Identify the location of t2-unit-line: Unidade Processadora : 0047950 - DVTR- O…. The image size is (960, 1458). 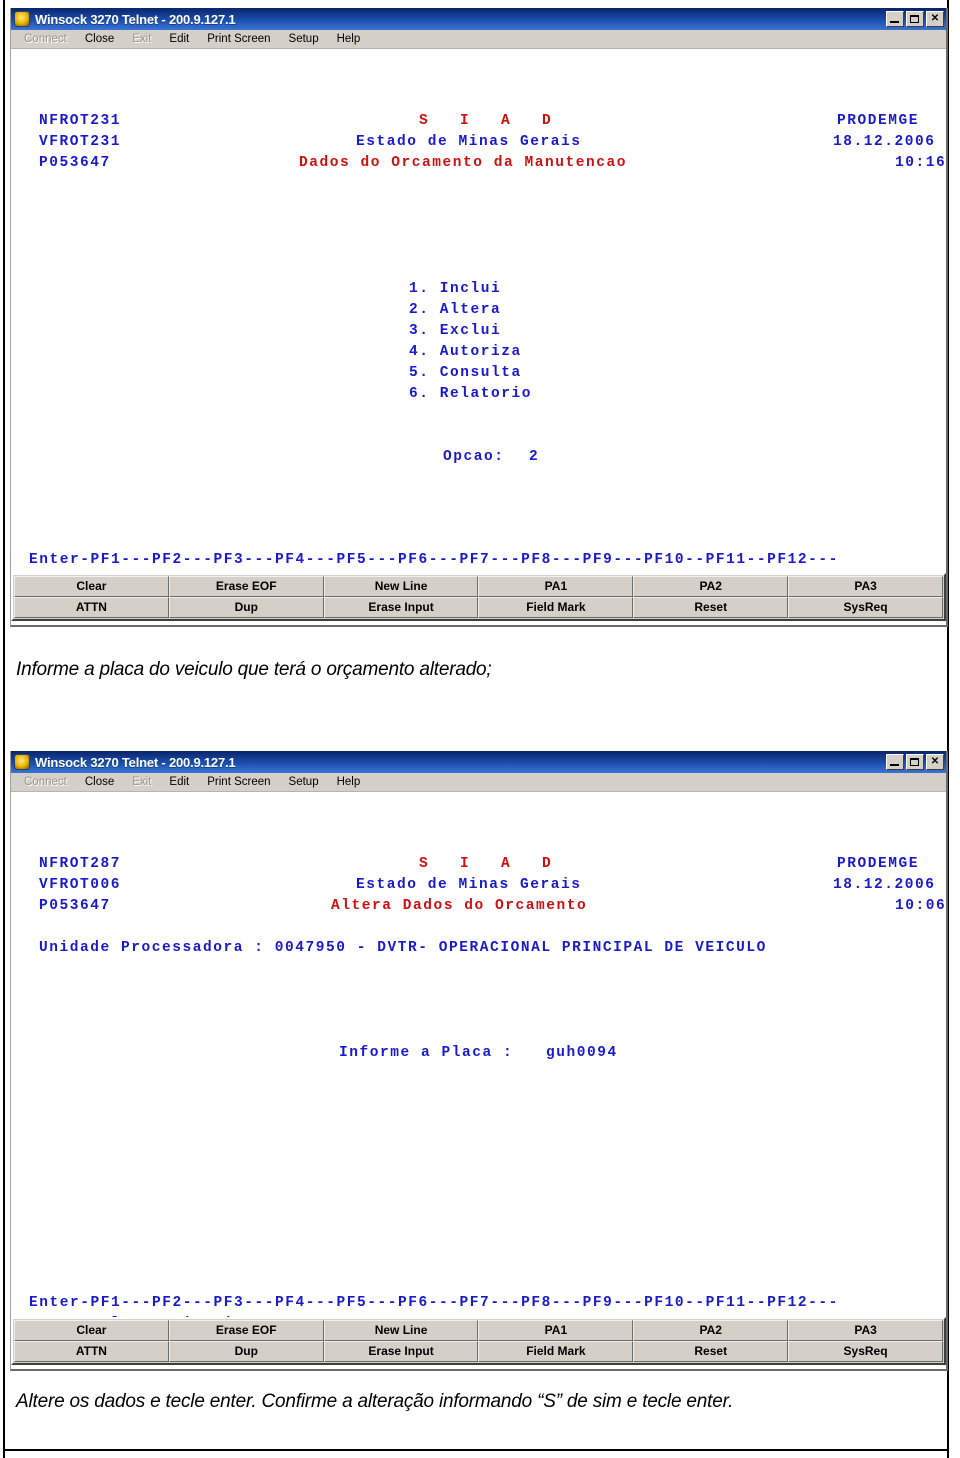
(403, 948).